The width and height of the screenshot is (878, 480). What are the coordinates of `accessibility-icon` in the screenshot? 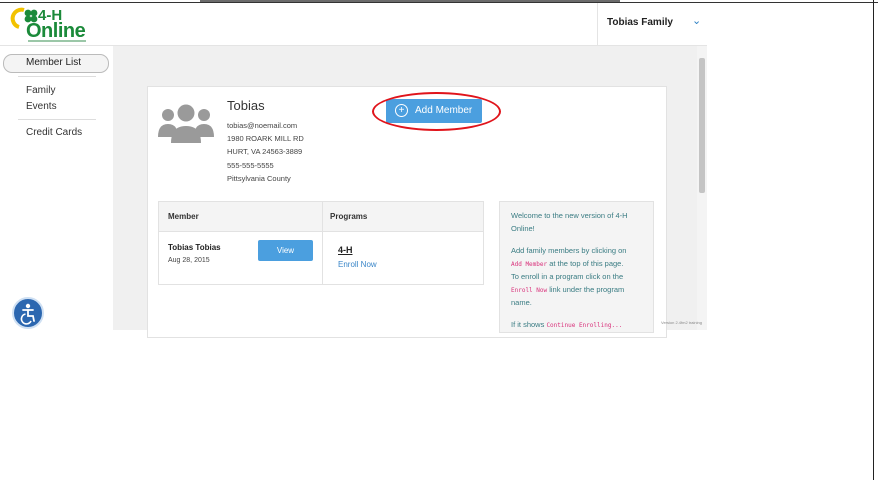 It's located at (27, 314).